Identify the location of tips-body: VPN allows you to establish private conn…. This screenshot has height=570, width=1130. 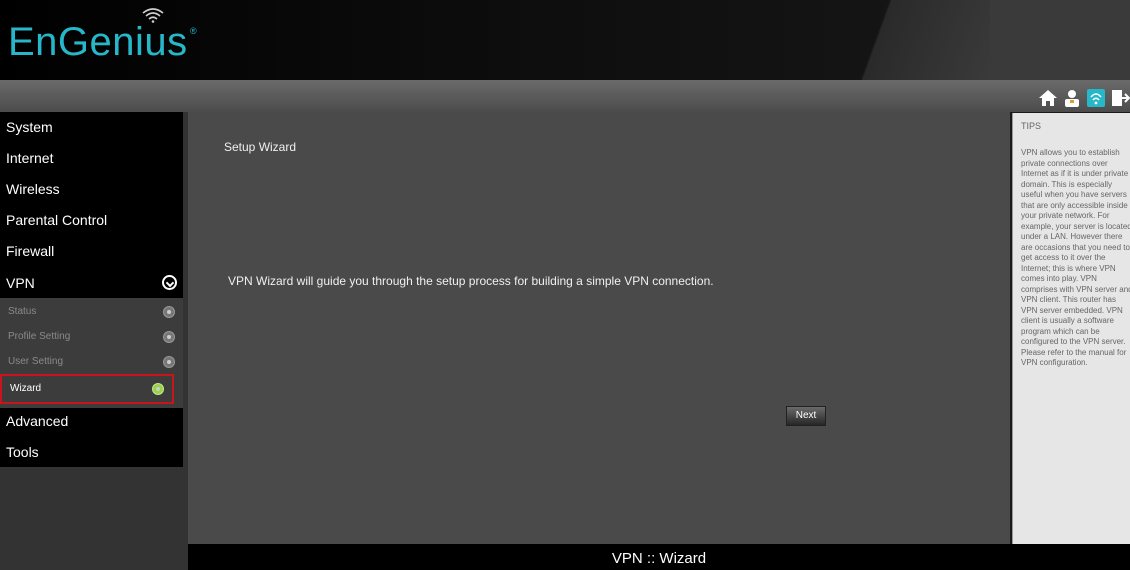
(1075, 257).